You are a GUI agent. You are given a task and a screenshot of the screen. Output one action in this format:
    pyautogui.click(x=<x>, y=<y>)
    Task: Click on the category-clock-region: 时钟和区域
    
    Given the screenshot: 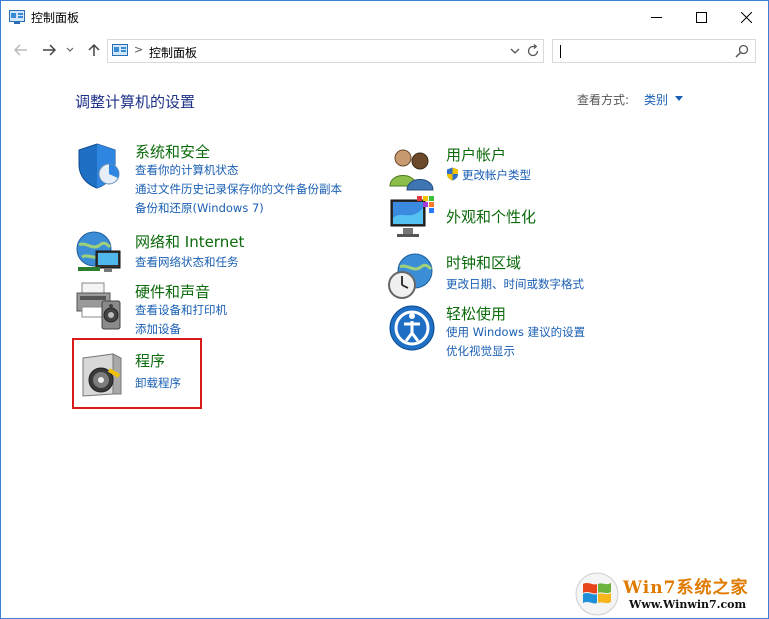 What is the action you would take?
    pyautogui.click(x=483, y=262)
    